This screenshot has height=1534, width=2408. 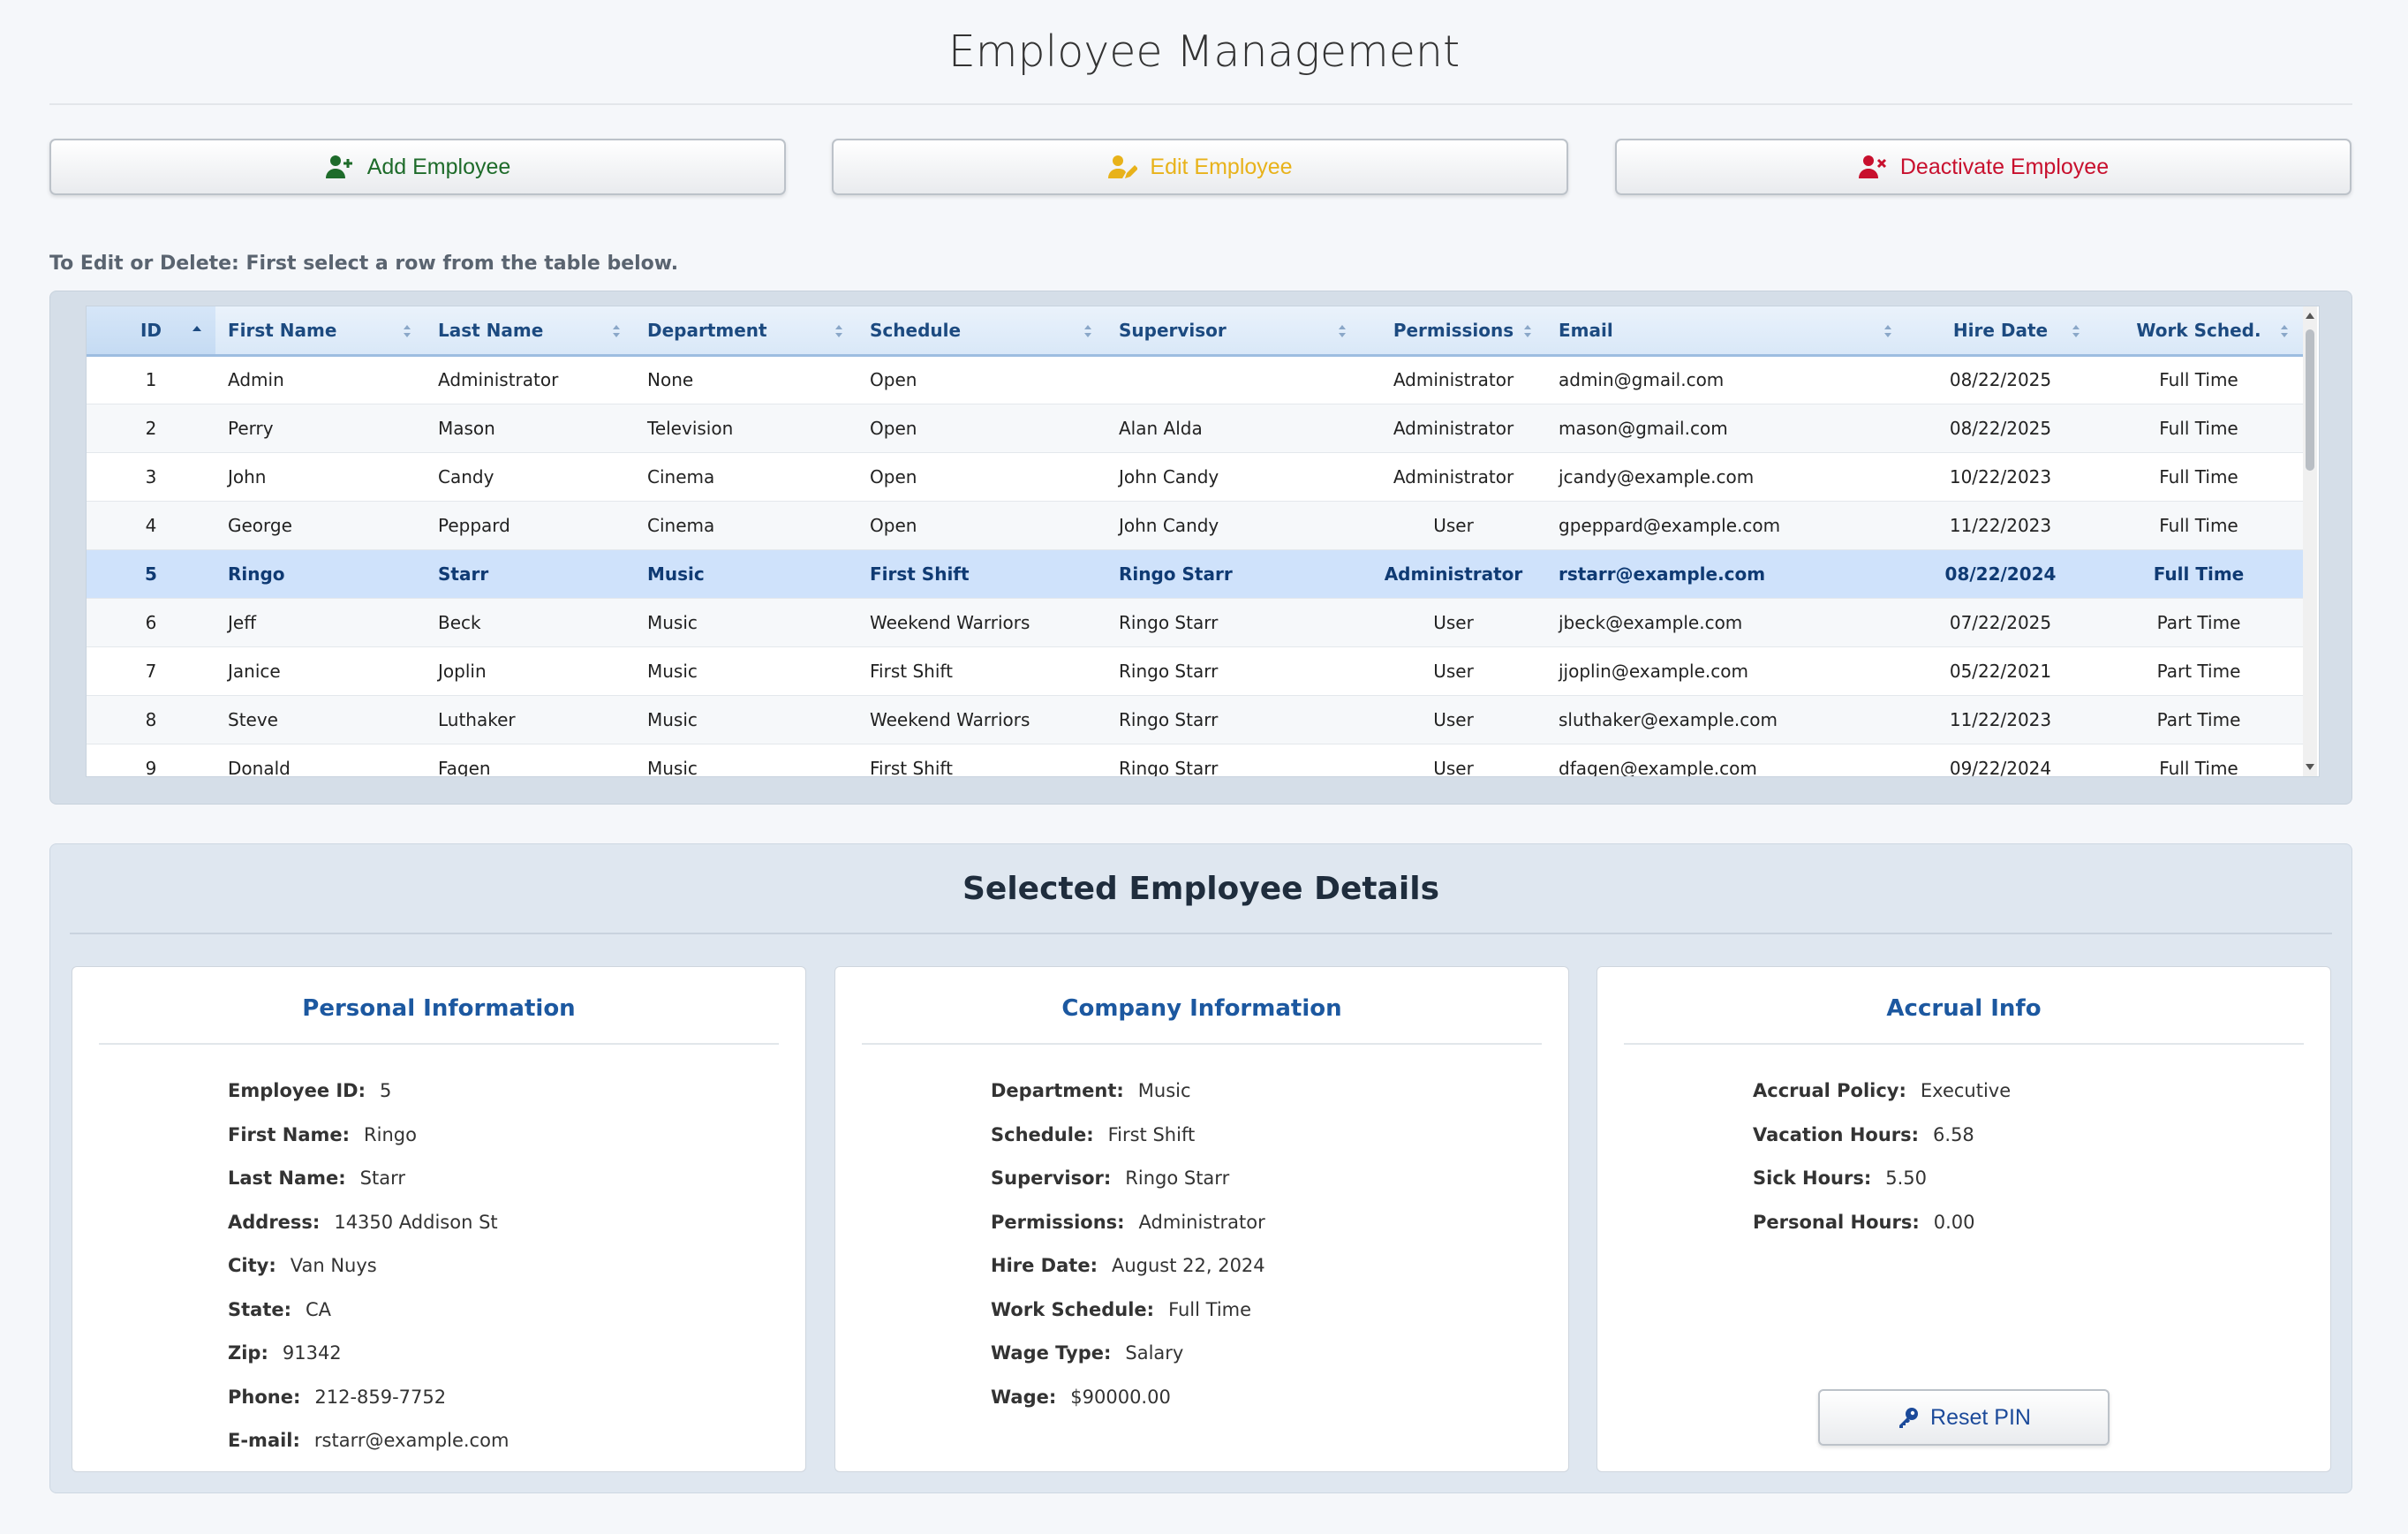 What do you see at coordinates (530, 477) in the screenshot?
I see `cell-last: Candy` at bounding box center [530, 477].